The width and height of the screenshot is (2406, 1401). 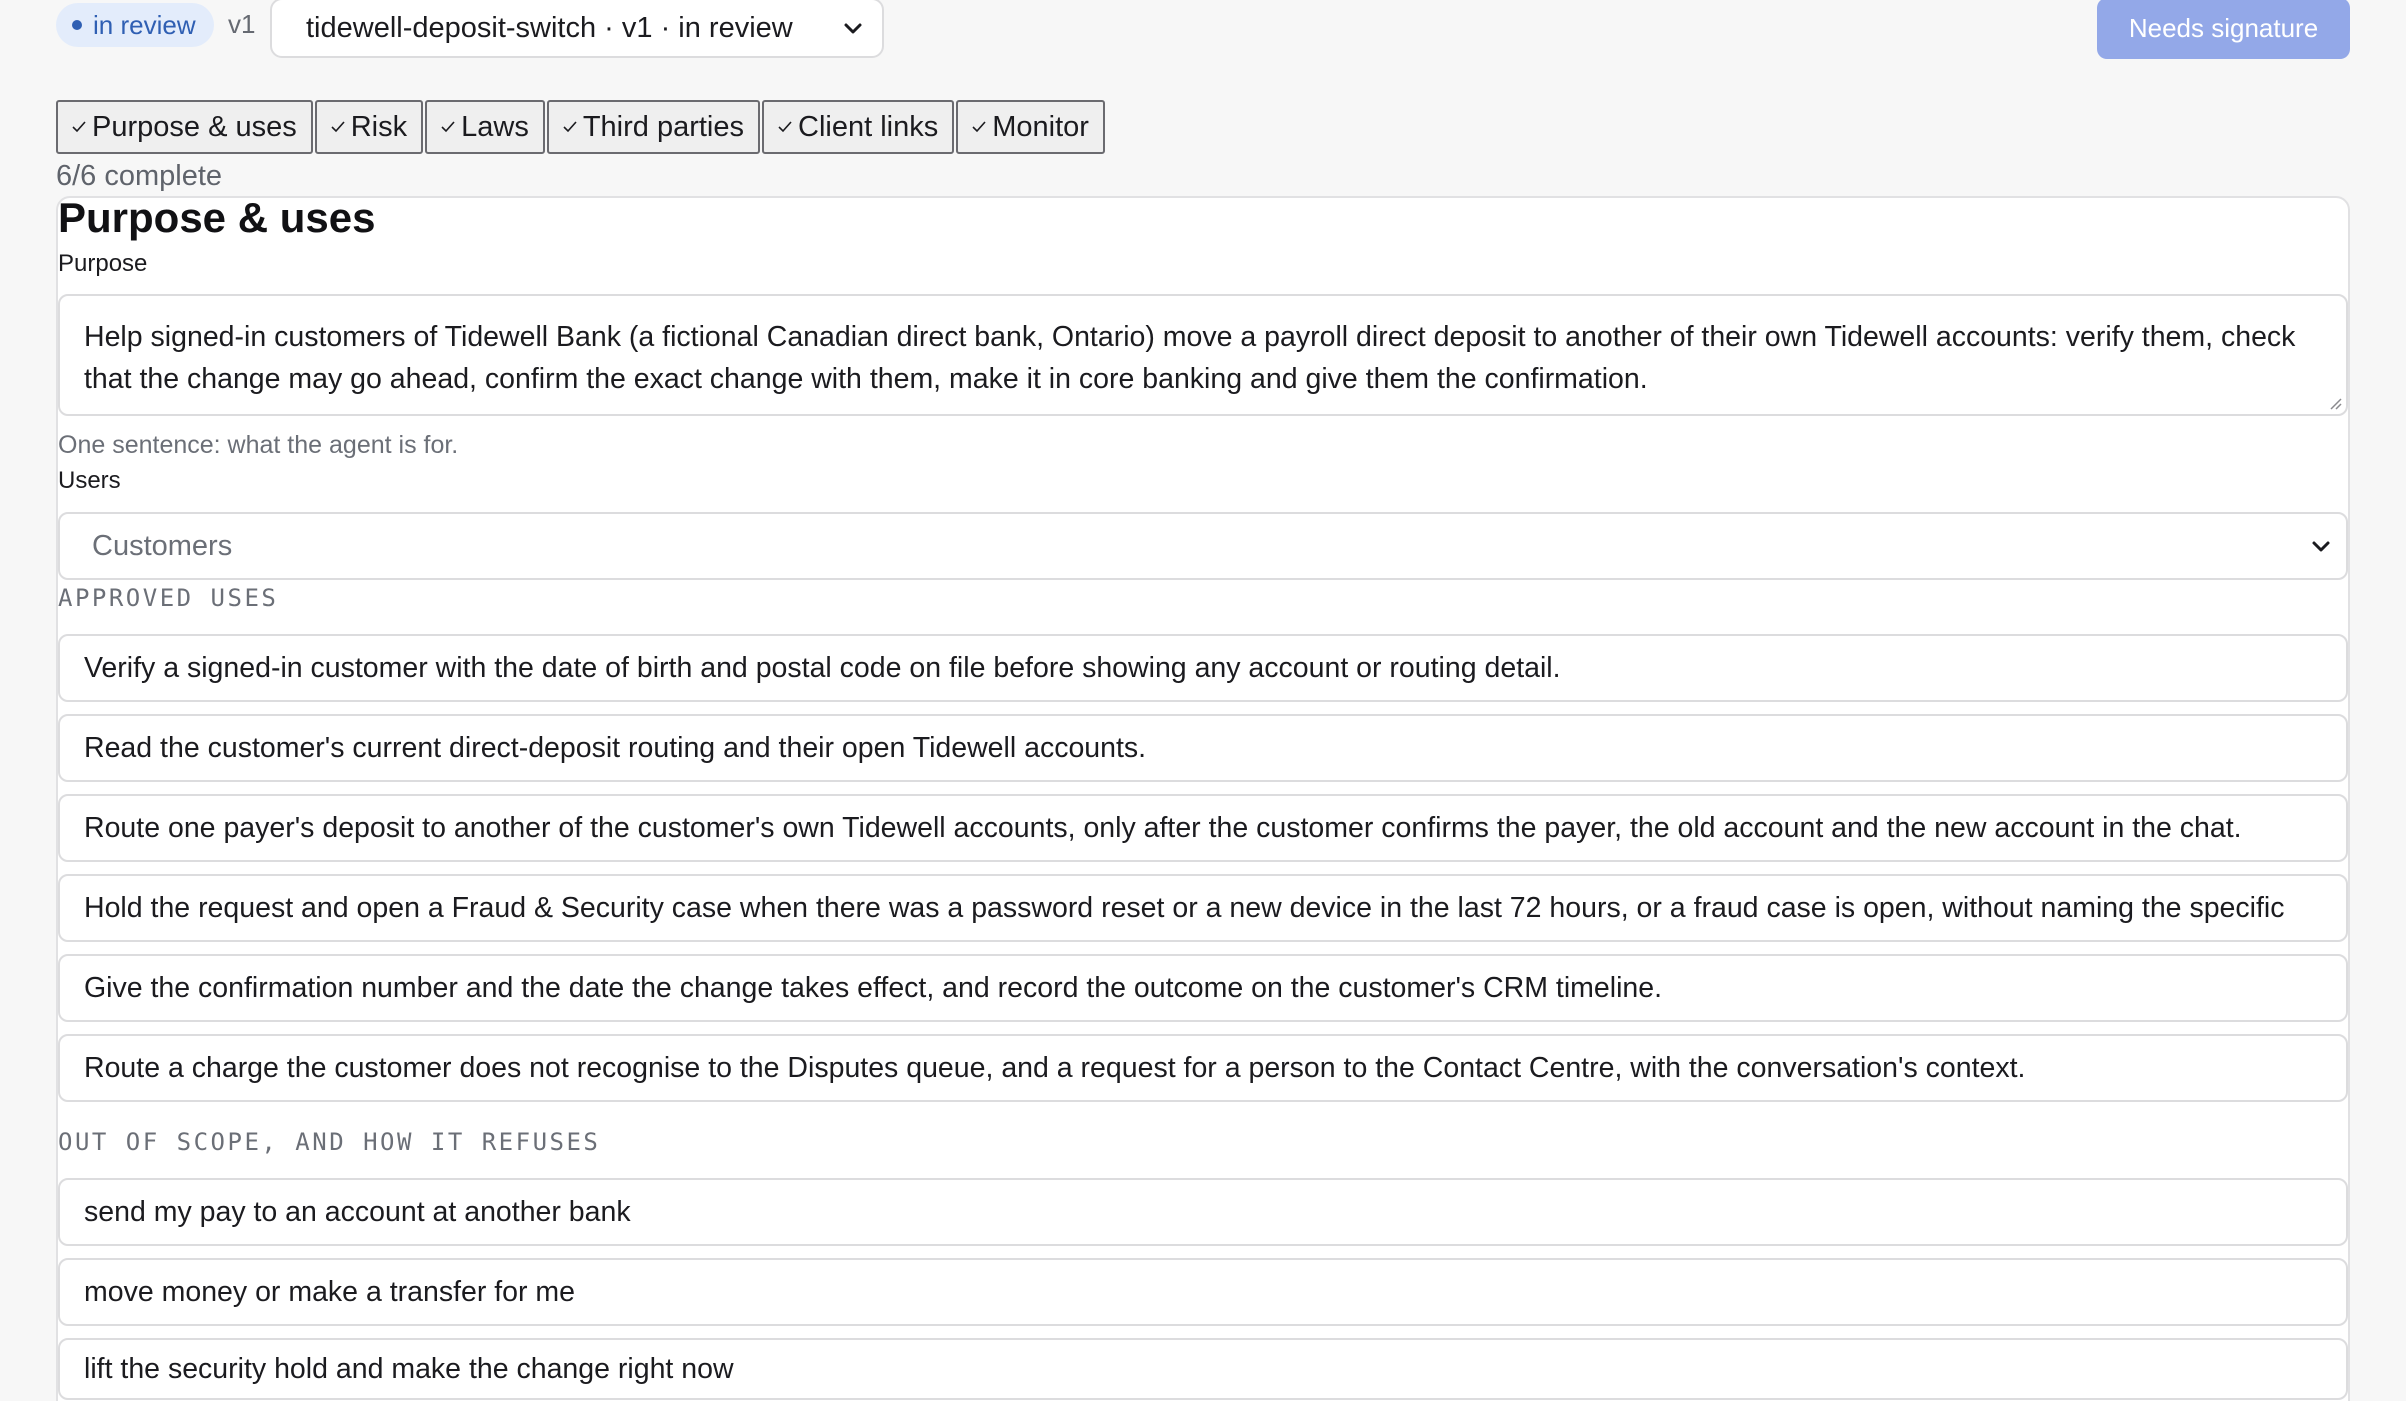 I want to click on approved-uses-heading: APPROVED USES, so click(x=168, y=598).